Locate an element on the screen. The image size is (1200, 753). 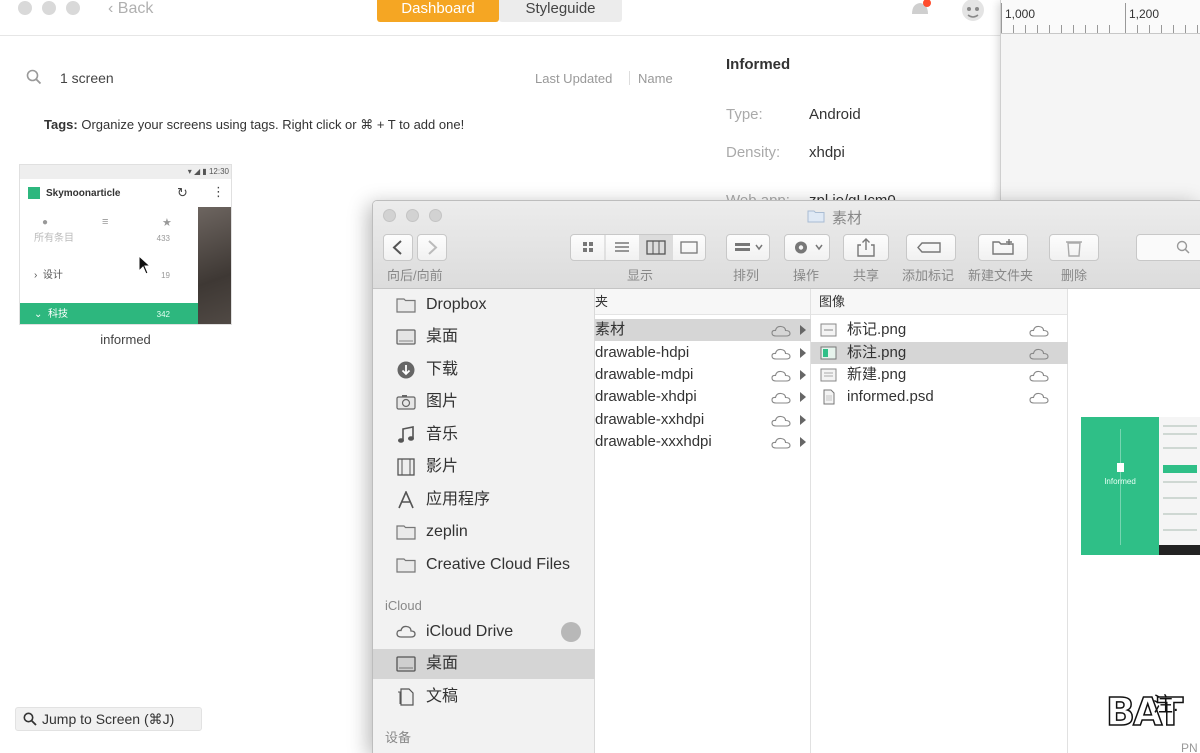
type-value: Android is located at coordinates (835, 114).